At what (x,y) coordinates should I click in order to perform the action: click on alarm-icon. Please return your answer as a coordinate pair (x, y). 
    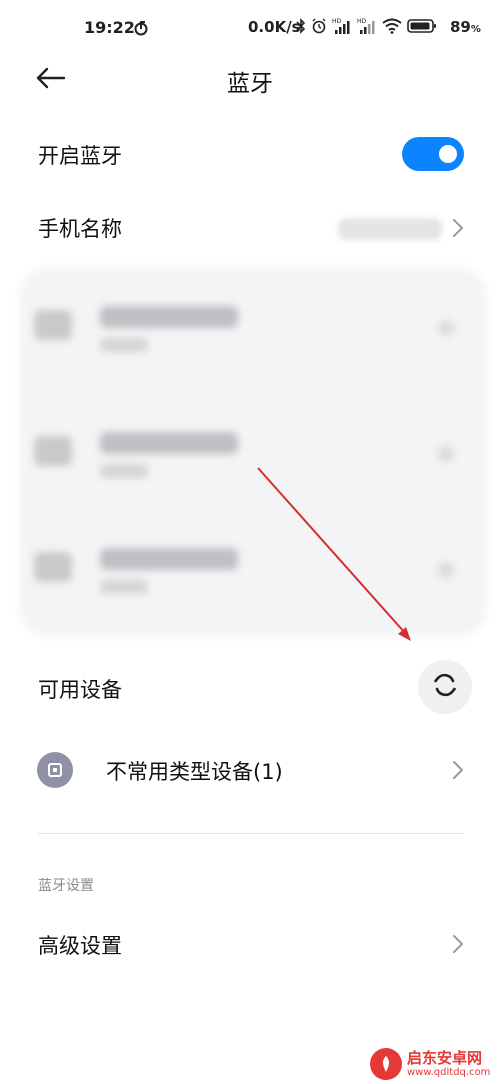
    Looking at the image, I should click on (319, 28).